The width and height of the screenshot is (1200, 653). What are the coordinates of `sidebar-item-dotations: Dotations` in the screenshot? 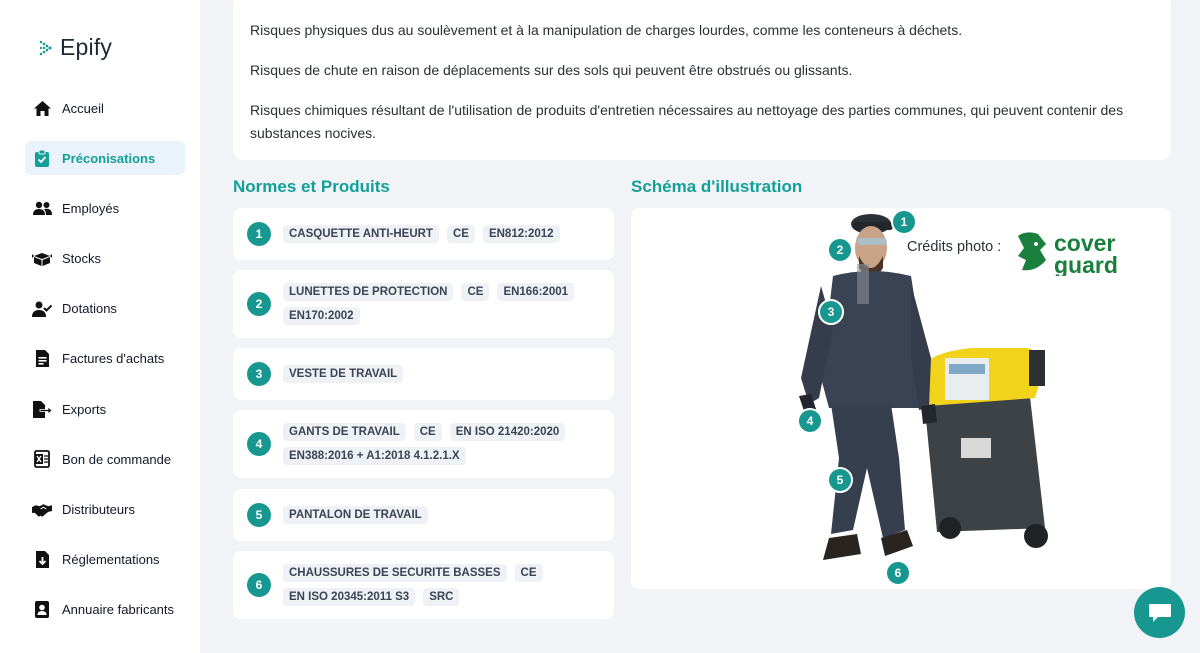 It's located at (105, 309).